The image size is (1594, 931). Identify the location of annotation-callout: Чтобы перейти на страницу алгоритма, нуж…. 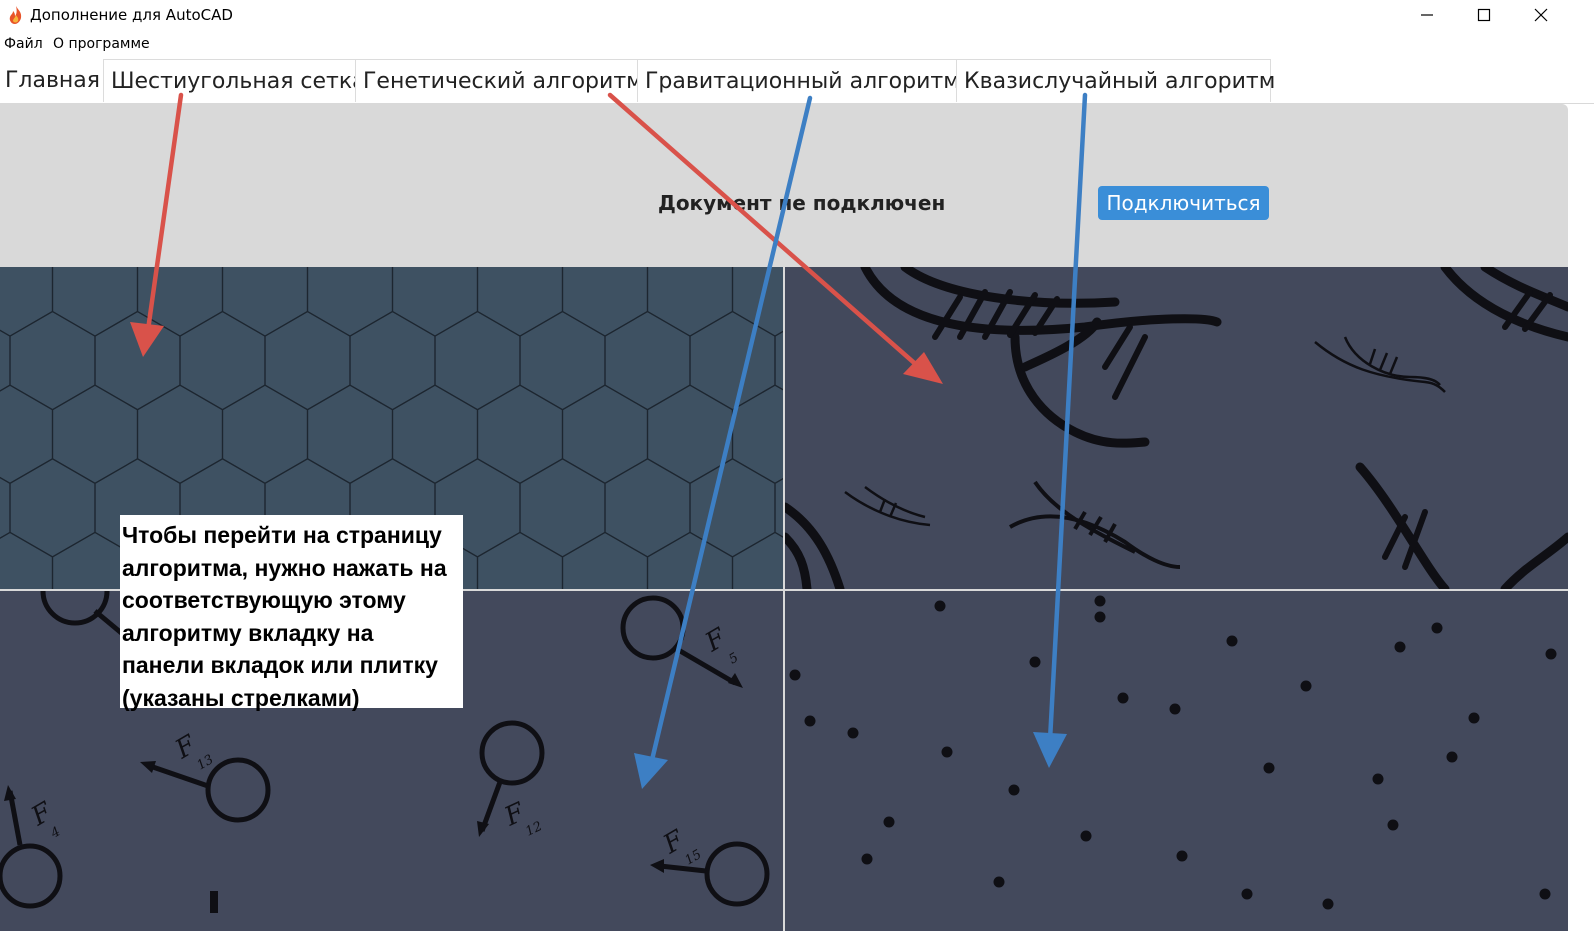
(291, 613).